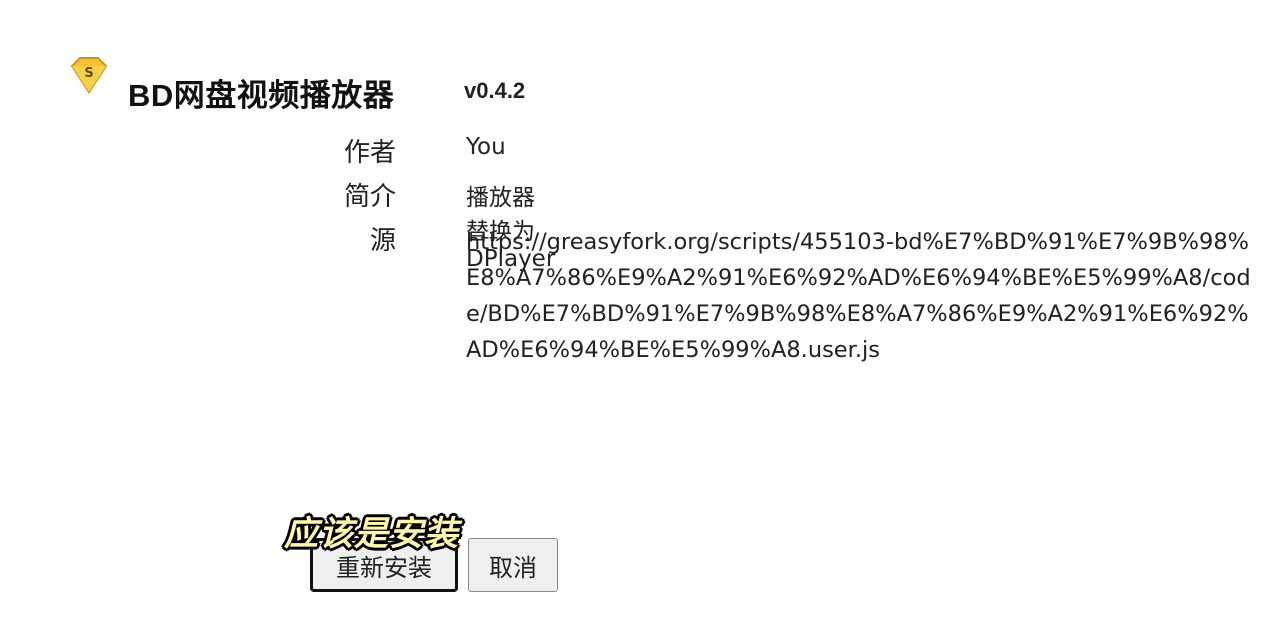 This screenshot has height=640, width=1280. Describe the element at coordinates (486, 147) in the screenshot. I see `author-value: You` at that location.